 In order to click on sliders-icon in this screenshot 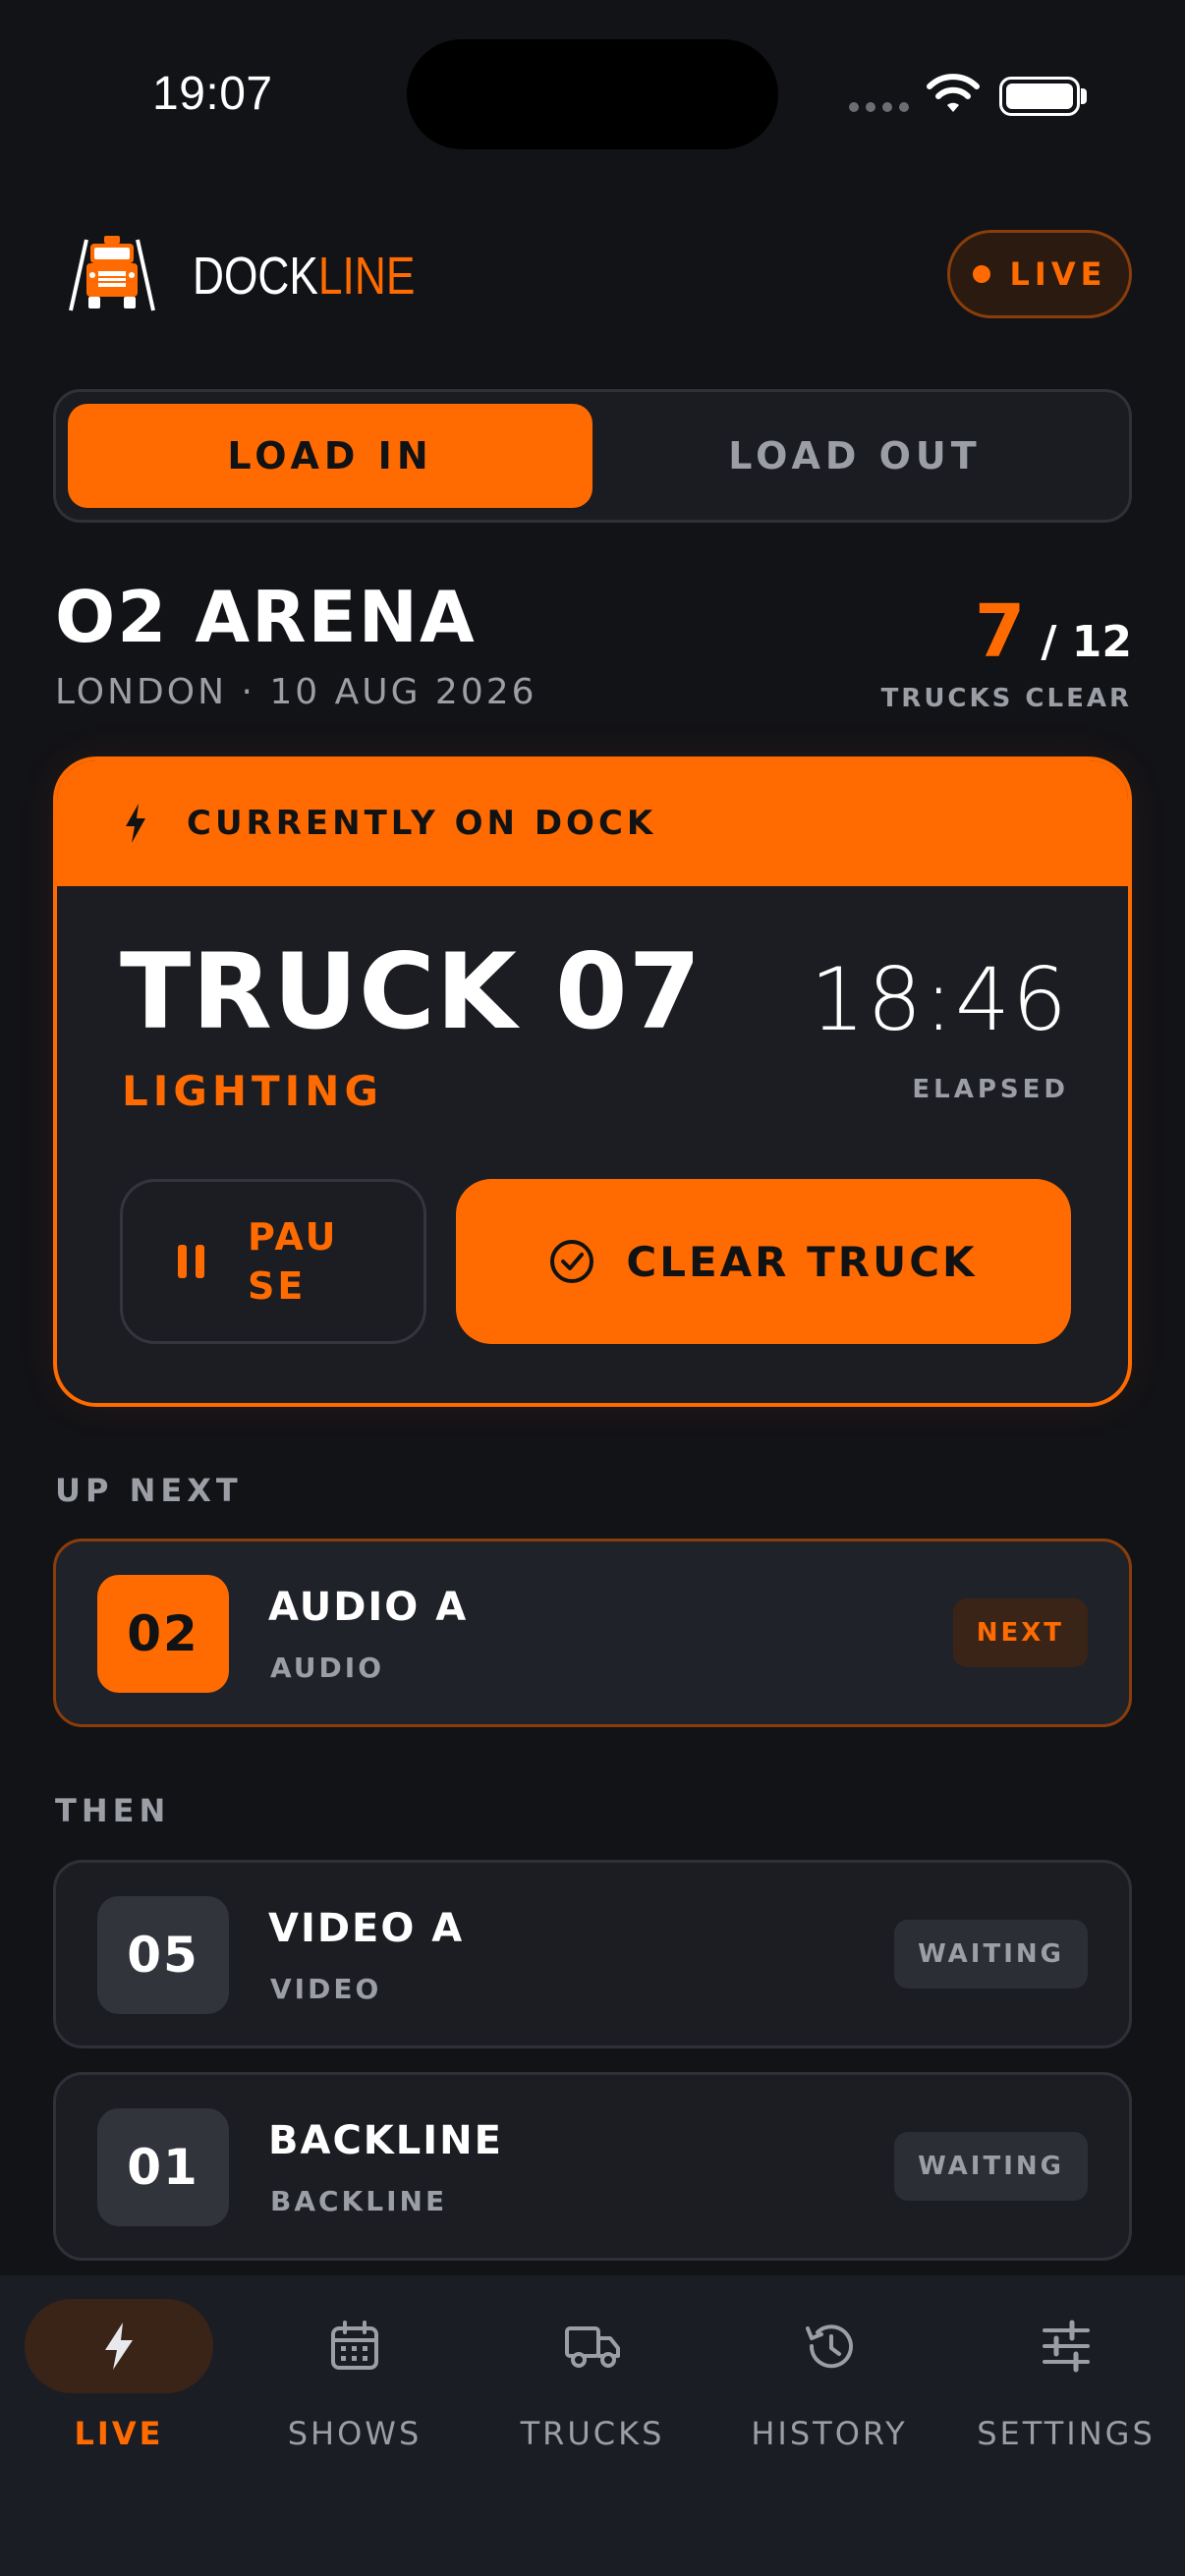, I will do `click(1067, 2346)`.